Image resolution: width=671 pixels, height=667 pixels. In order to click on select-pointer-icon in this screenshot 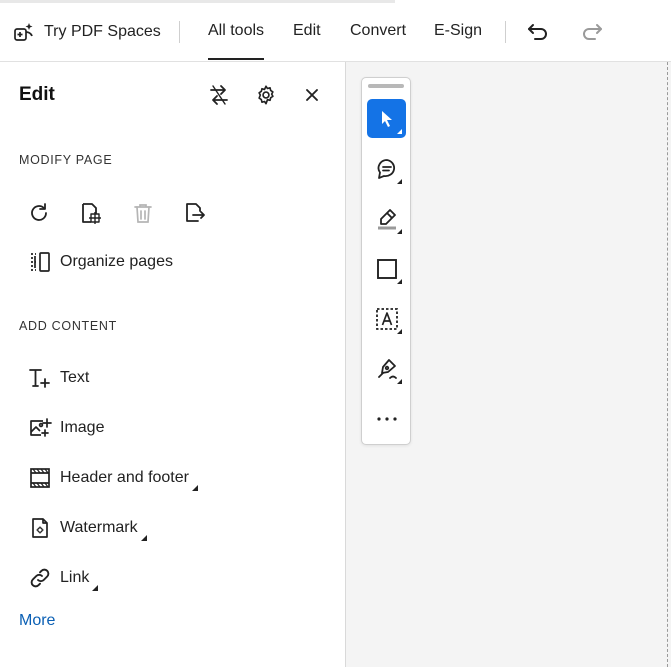, I will do `click(386, 118)`.